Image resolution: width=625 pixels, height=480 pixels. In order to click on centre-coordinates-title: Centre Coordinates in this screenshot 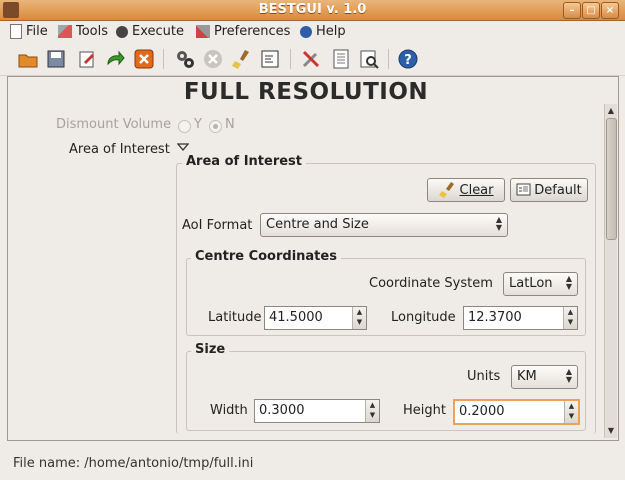, I will do `click(266, 256)`.